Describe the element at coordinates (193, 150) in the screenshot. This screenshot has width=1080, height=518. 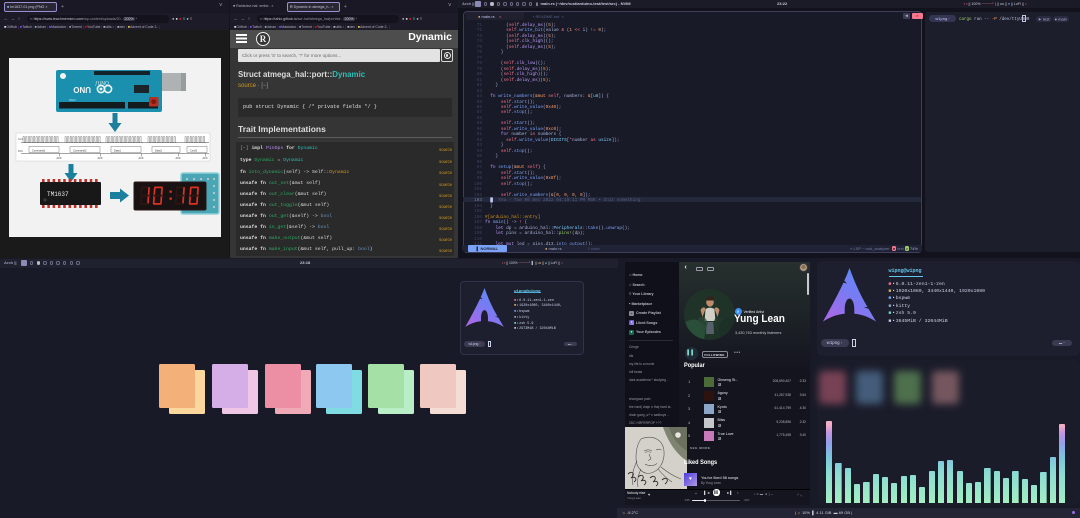
I see `svg-text: Cmd3` at that location.